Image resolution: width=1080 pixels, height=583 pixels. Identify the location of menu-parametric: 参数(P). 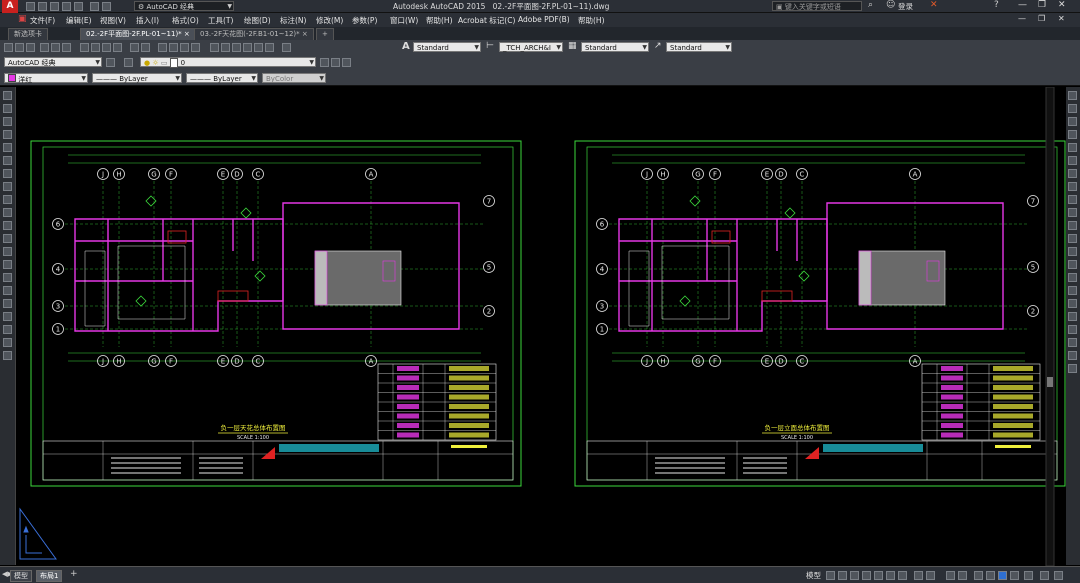
(364, 20).